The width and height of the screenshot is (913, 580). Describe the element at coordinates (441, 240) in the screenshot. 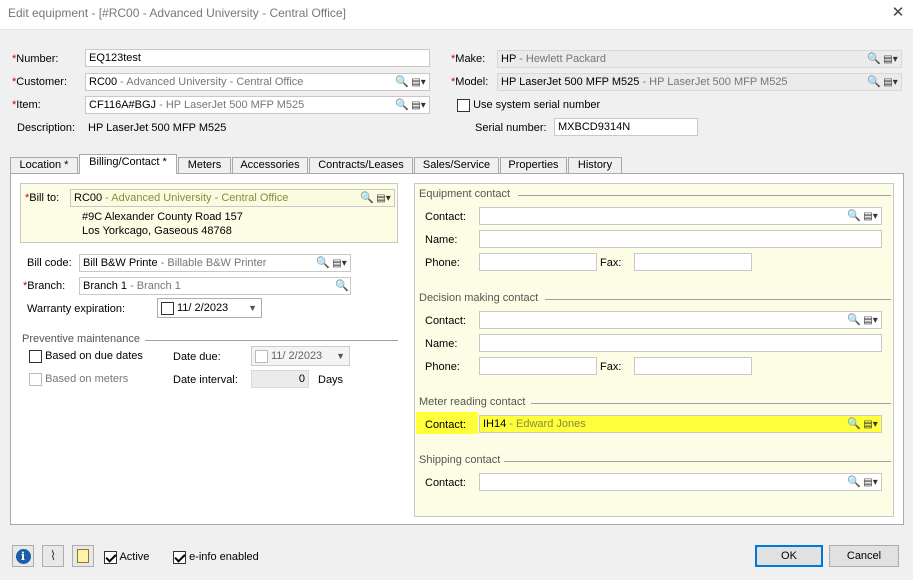

I see `equipment-name-label: Name:` at that location.